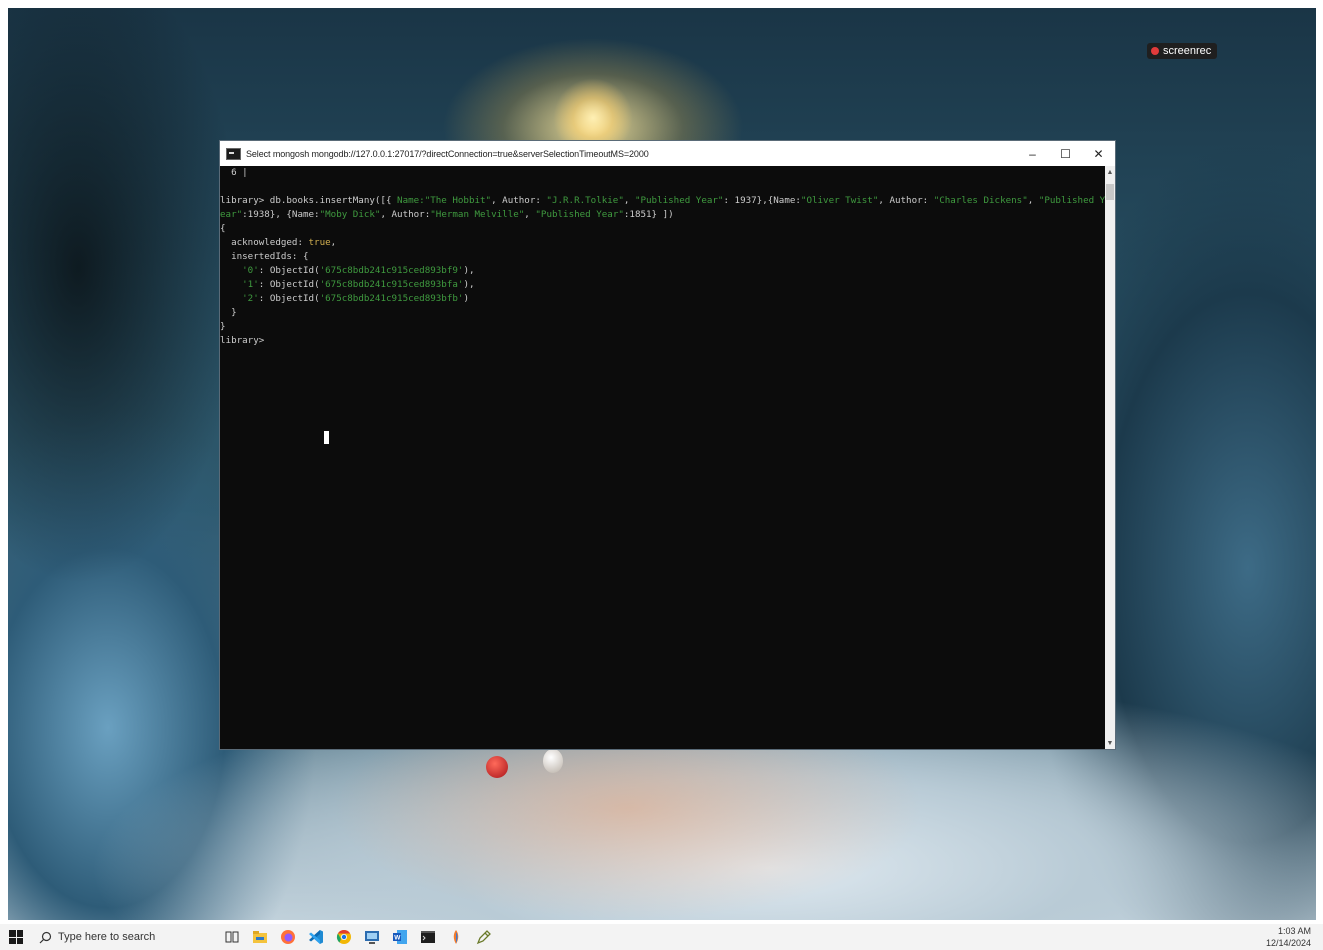 Image resolution: width=1323 pixels, height=950 pixels. I want to click on objectid-value: '675c8bdb241c915ced893bfa', so click(391, 284).